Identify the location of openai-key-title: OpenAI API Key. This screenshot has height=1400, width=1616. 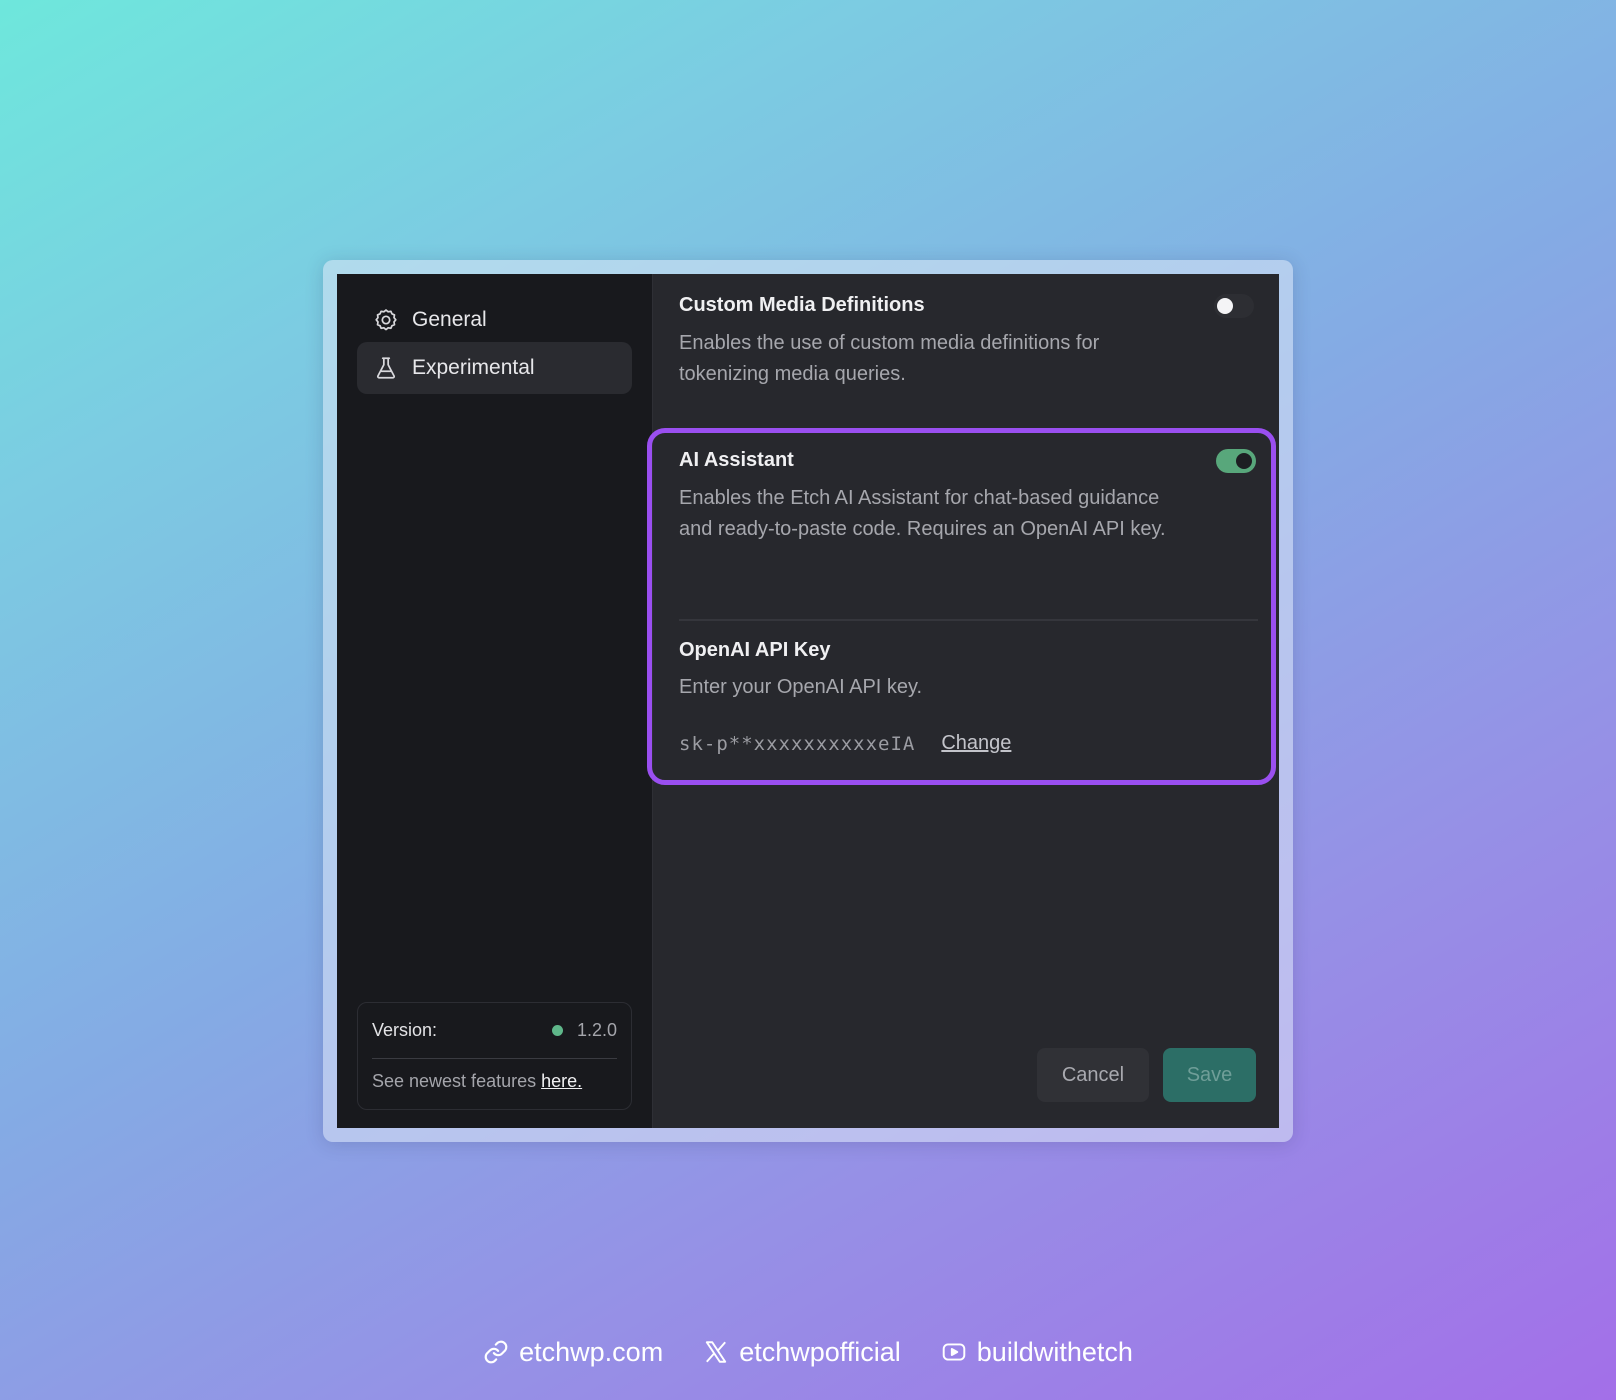
(755, 650).